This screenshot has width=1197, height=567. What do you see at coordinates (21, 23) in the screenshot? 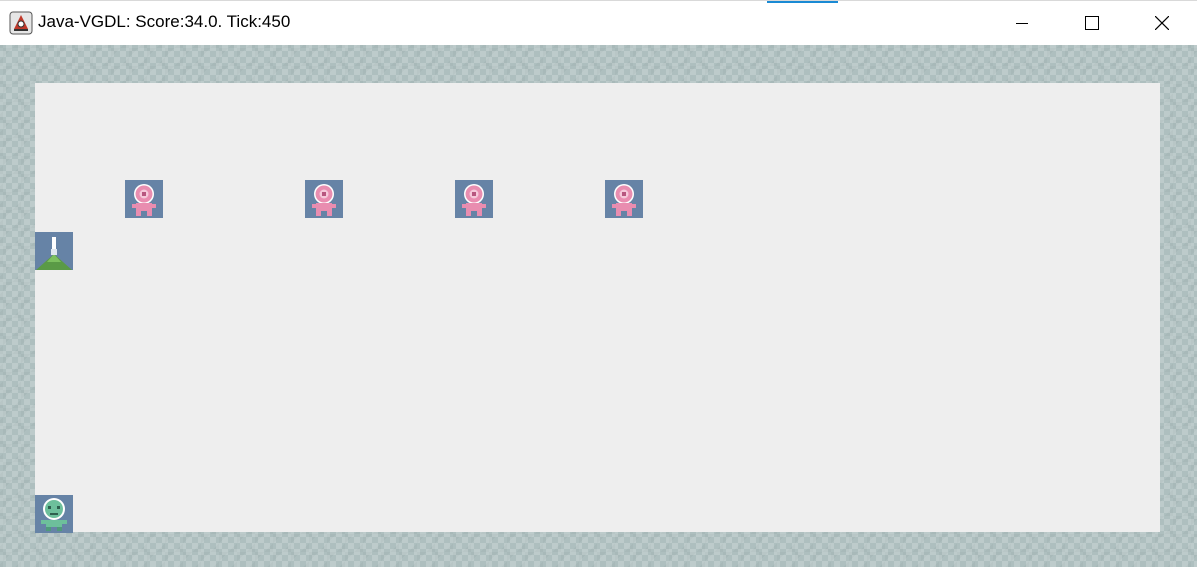
I see `java-icon` at bounding box center [21, 23].